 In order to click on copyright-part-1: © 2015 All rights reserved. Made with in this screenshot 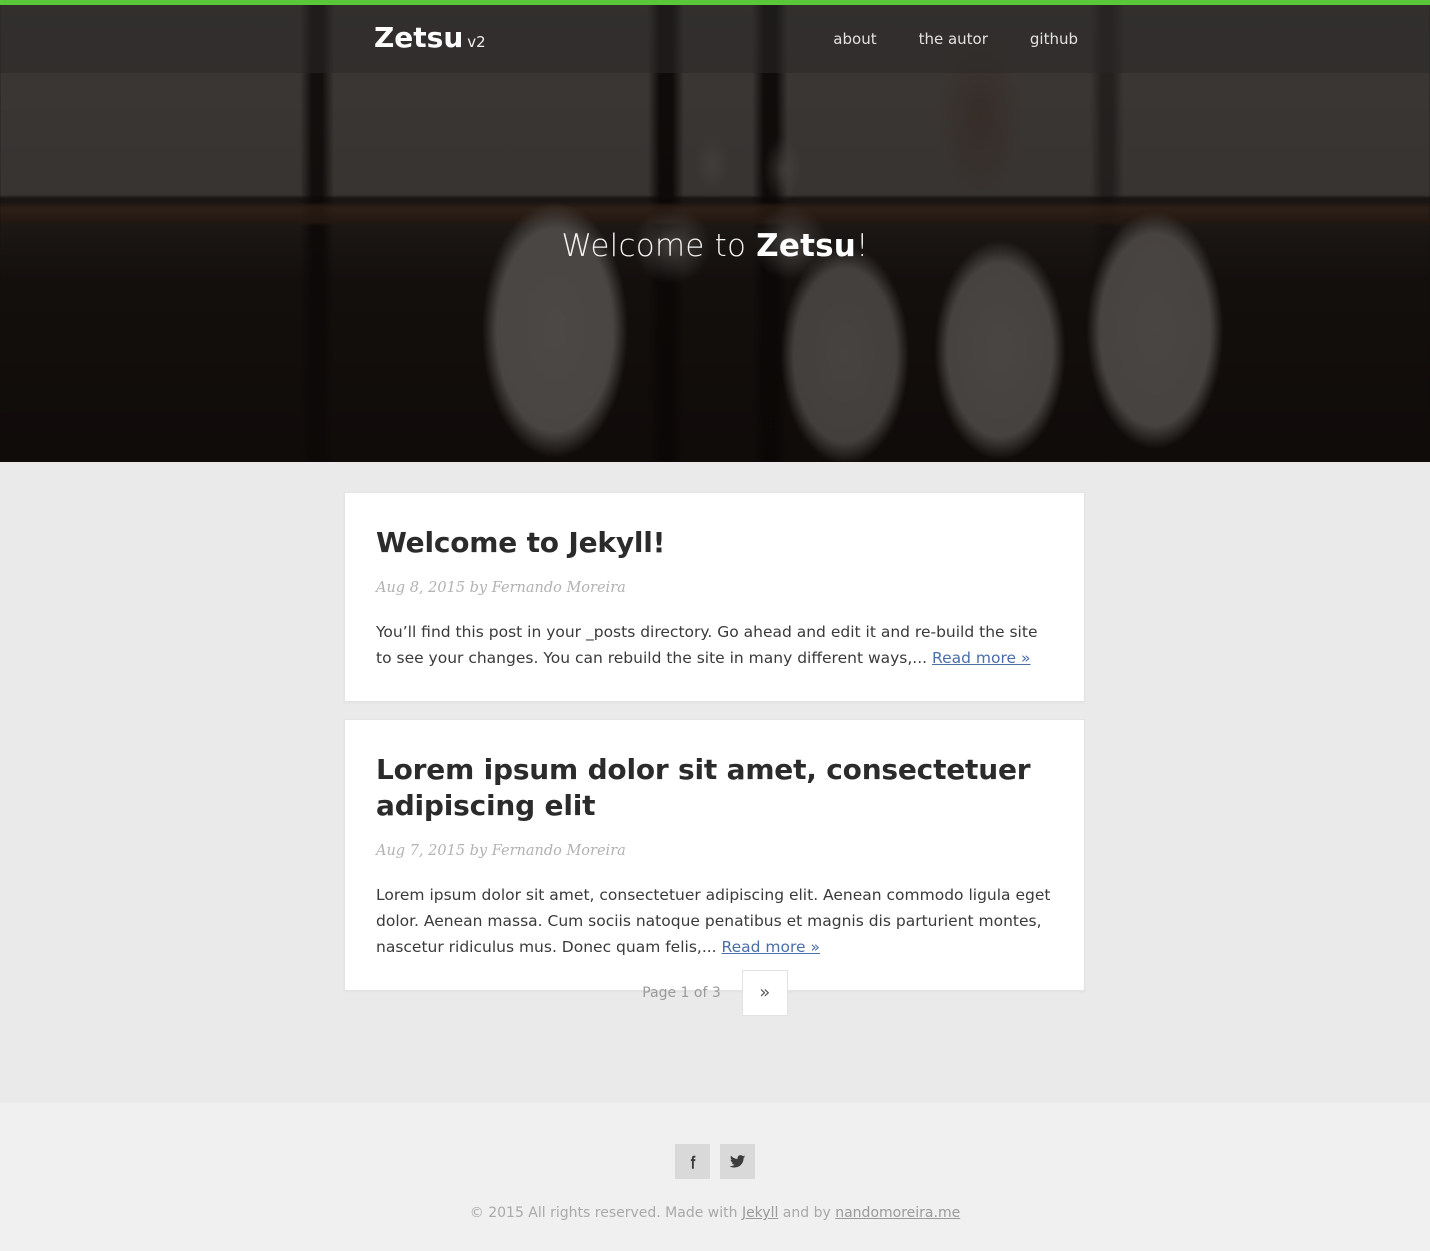, I will do `click(605, 1213)`.